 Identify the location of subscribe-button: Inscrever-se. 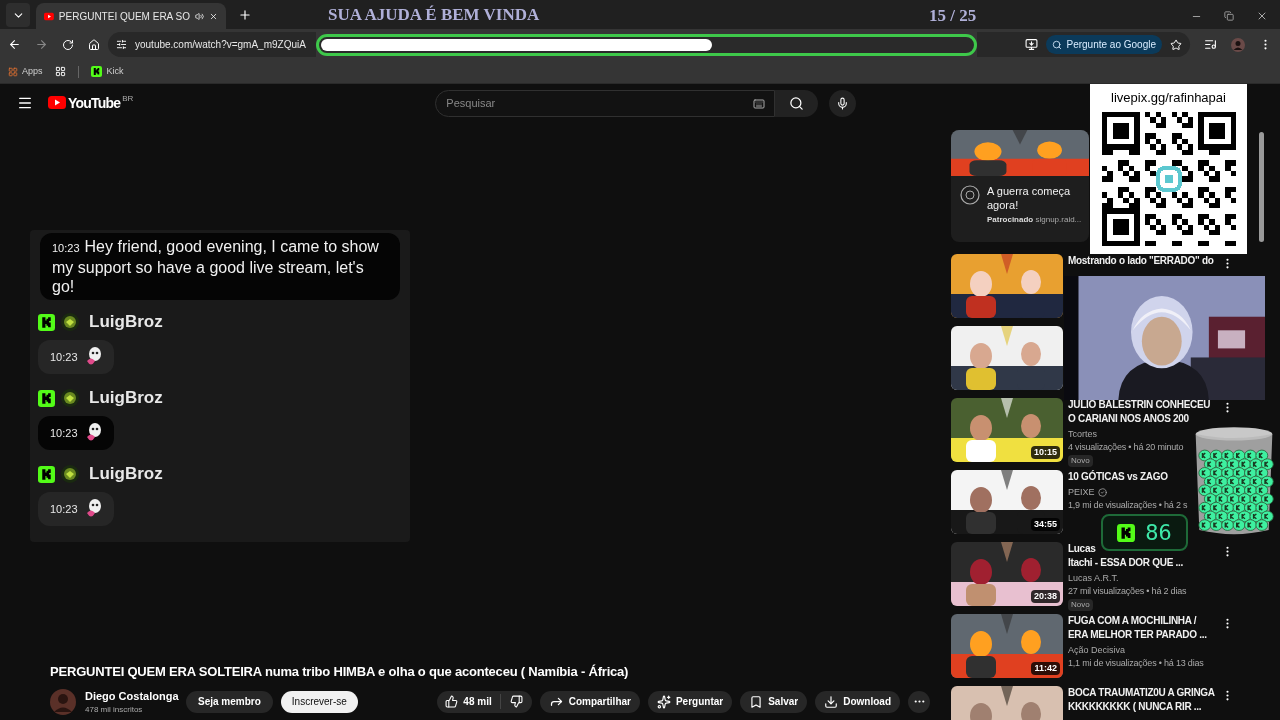
(319, 701).